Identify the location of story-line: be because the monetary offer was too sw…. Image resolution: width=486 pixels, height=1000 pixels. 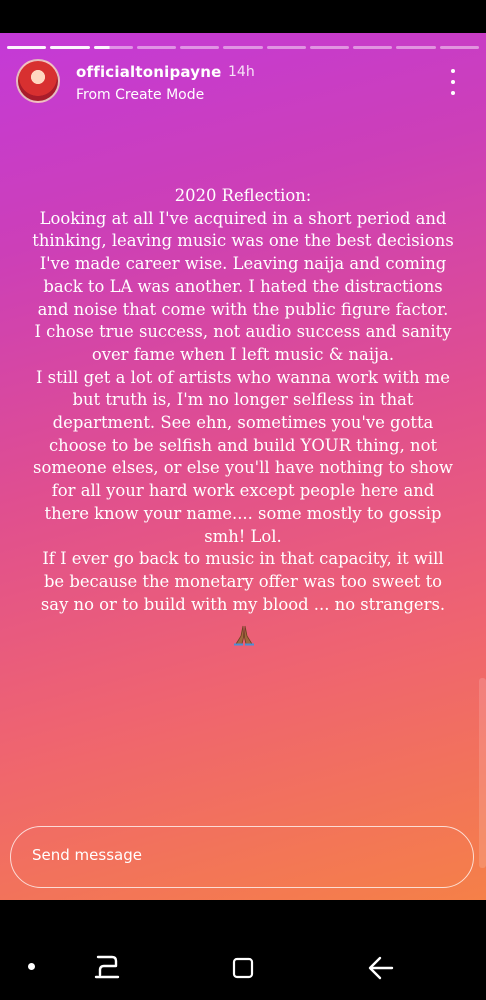
(243, 581).